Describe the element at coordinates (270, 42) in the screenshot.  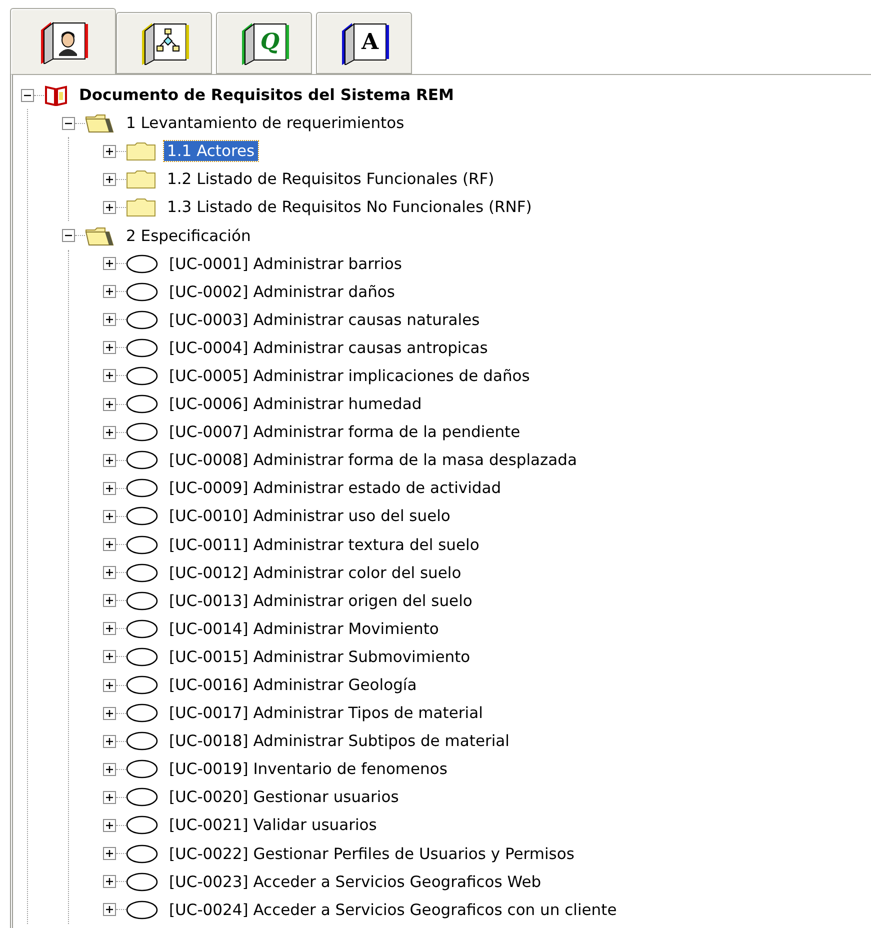
I see `tab-glyph: Q` at that location.